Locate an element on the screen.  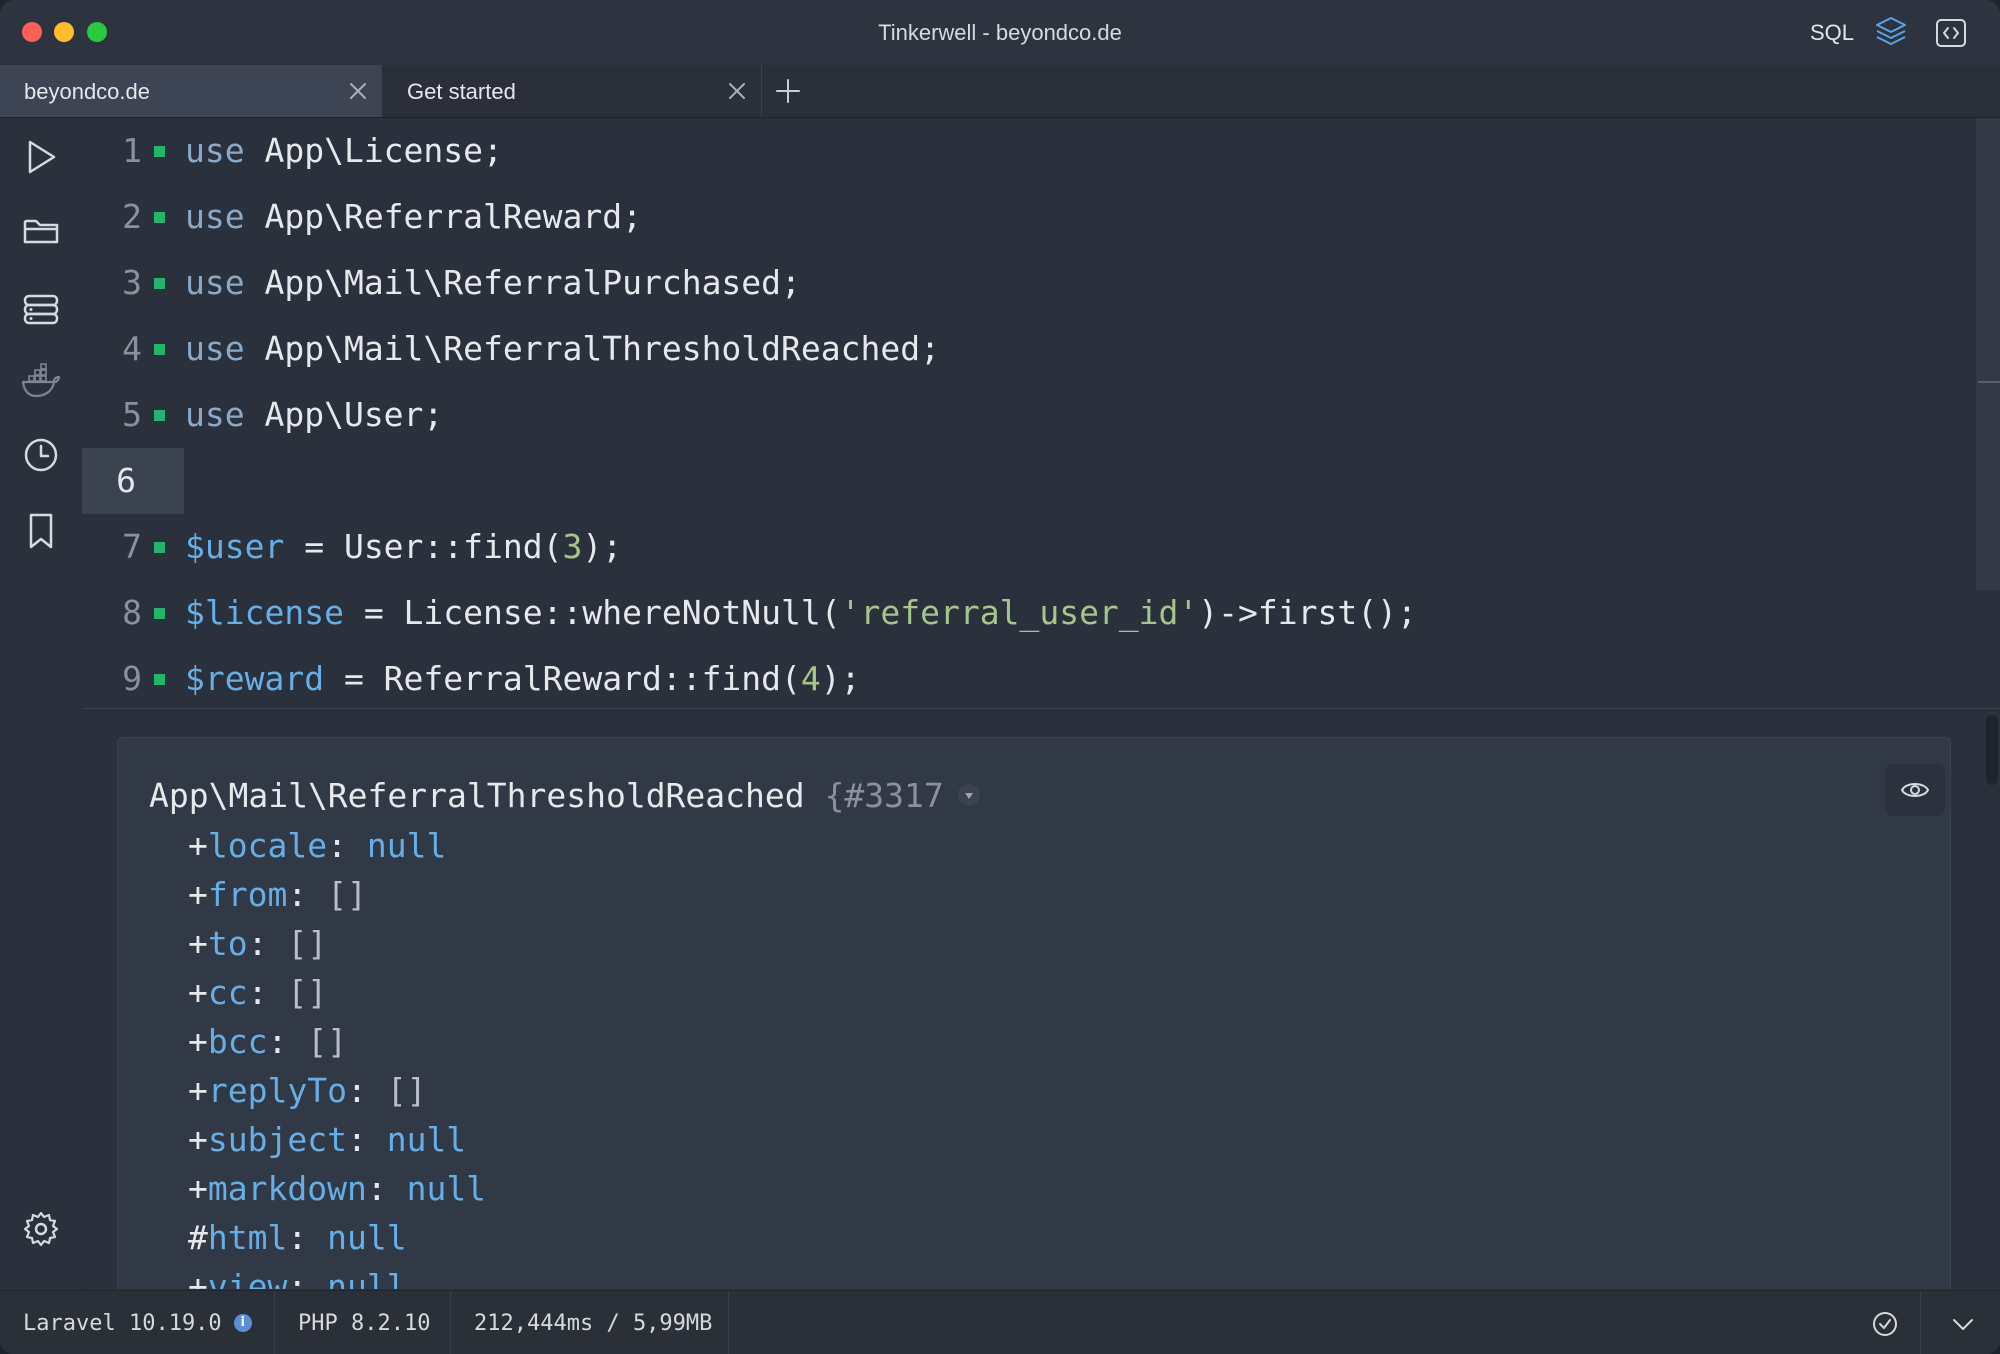
code-text: use App\Mail\ReferralThresholdReached; is located at coordinates (562, 348).